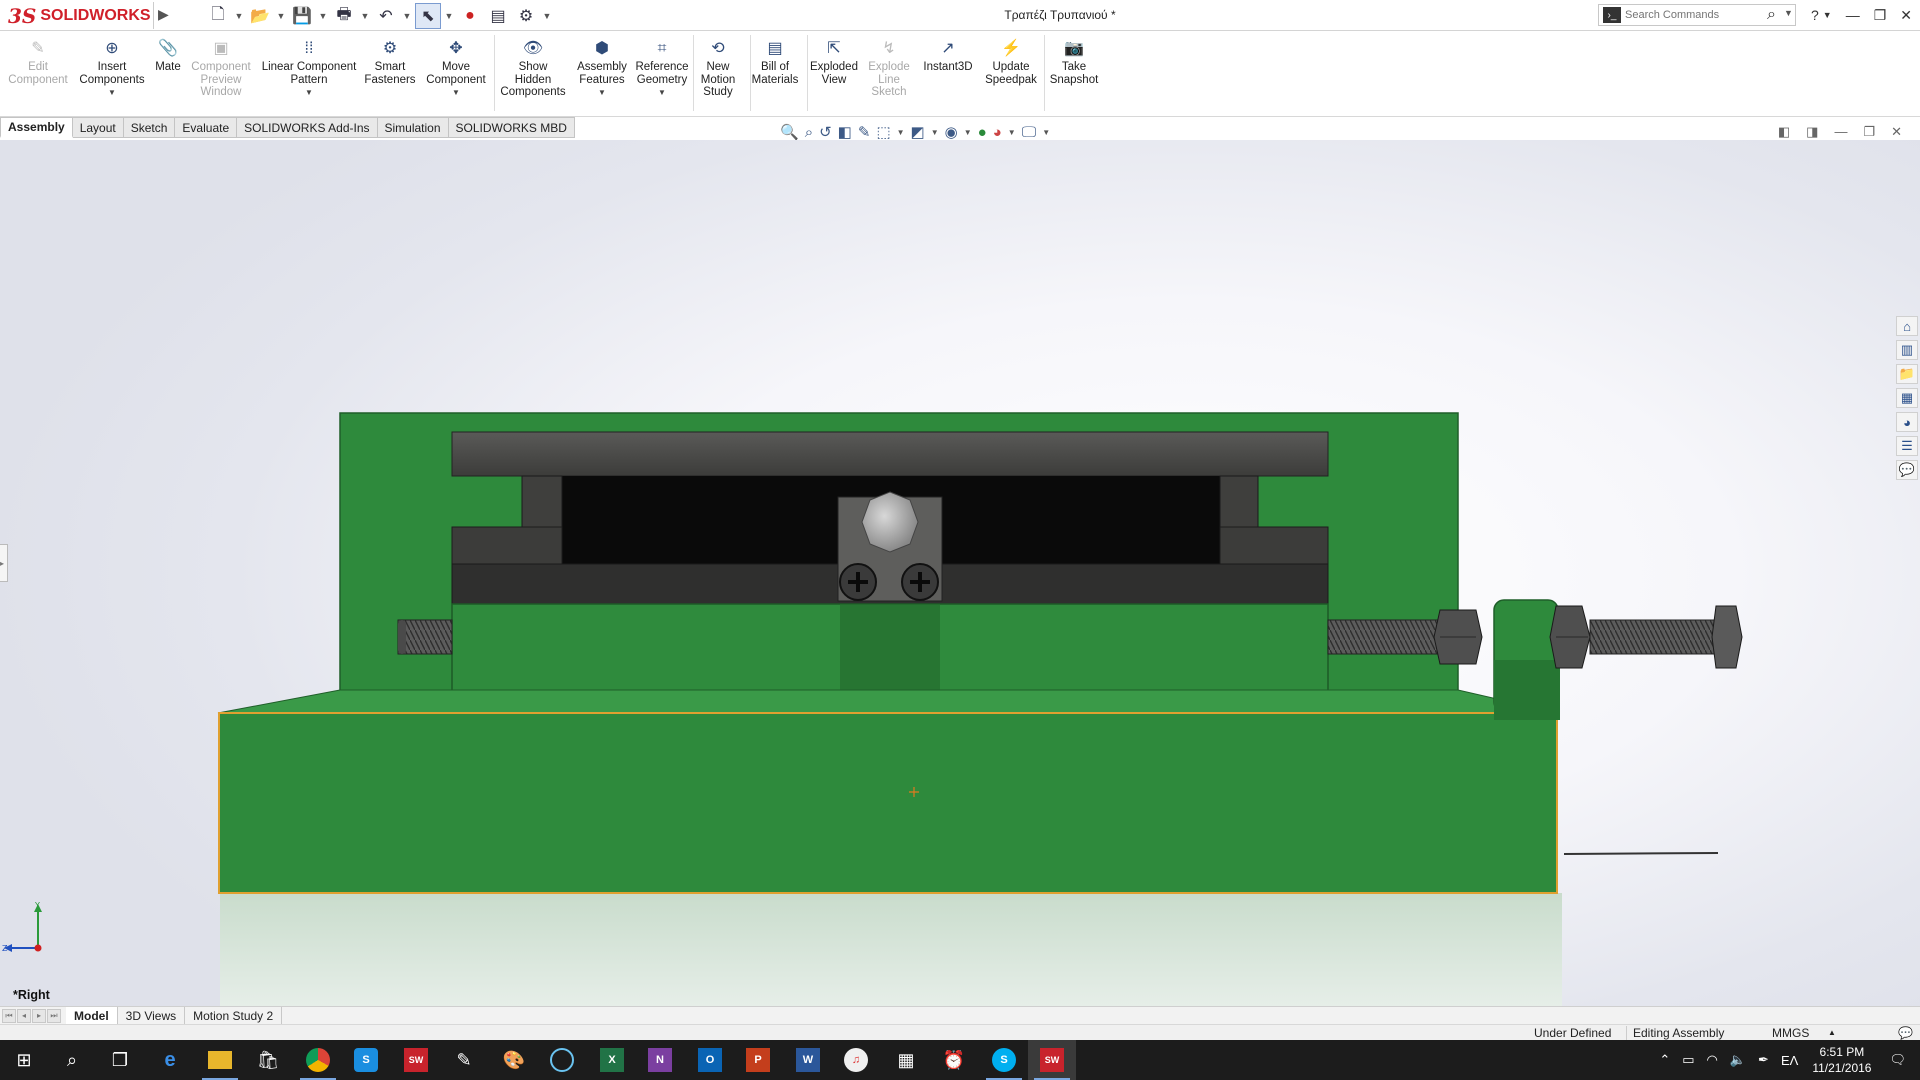 Image resolution: width=1920 pixels, height=1080 pixels. I want to click on task-view-icon: ❐, so click(120, 1060).